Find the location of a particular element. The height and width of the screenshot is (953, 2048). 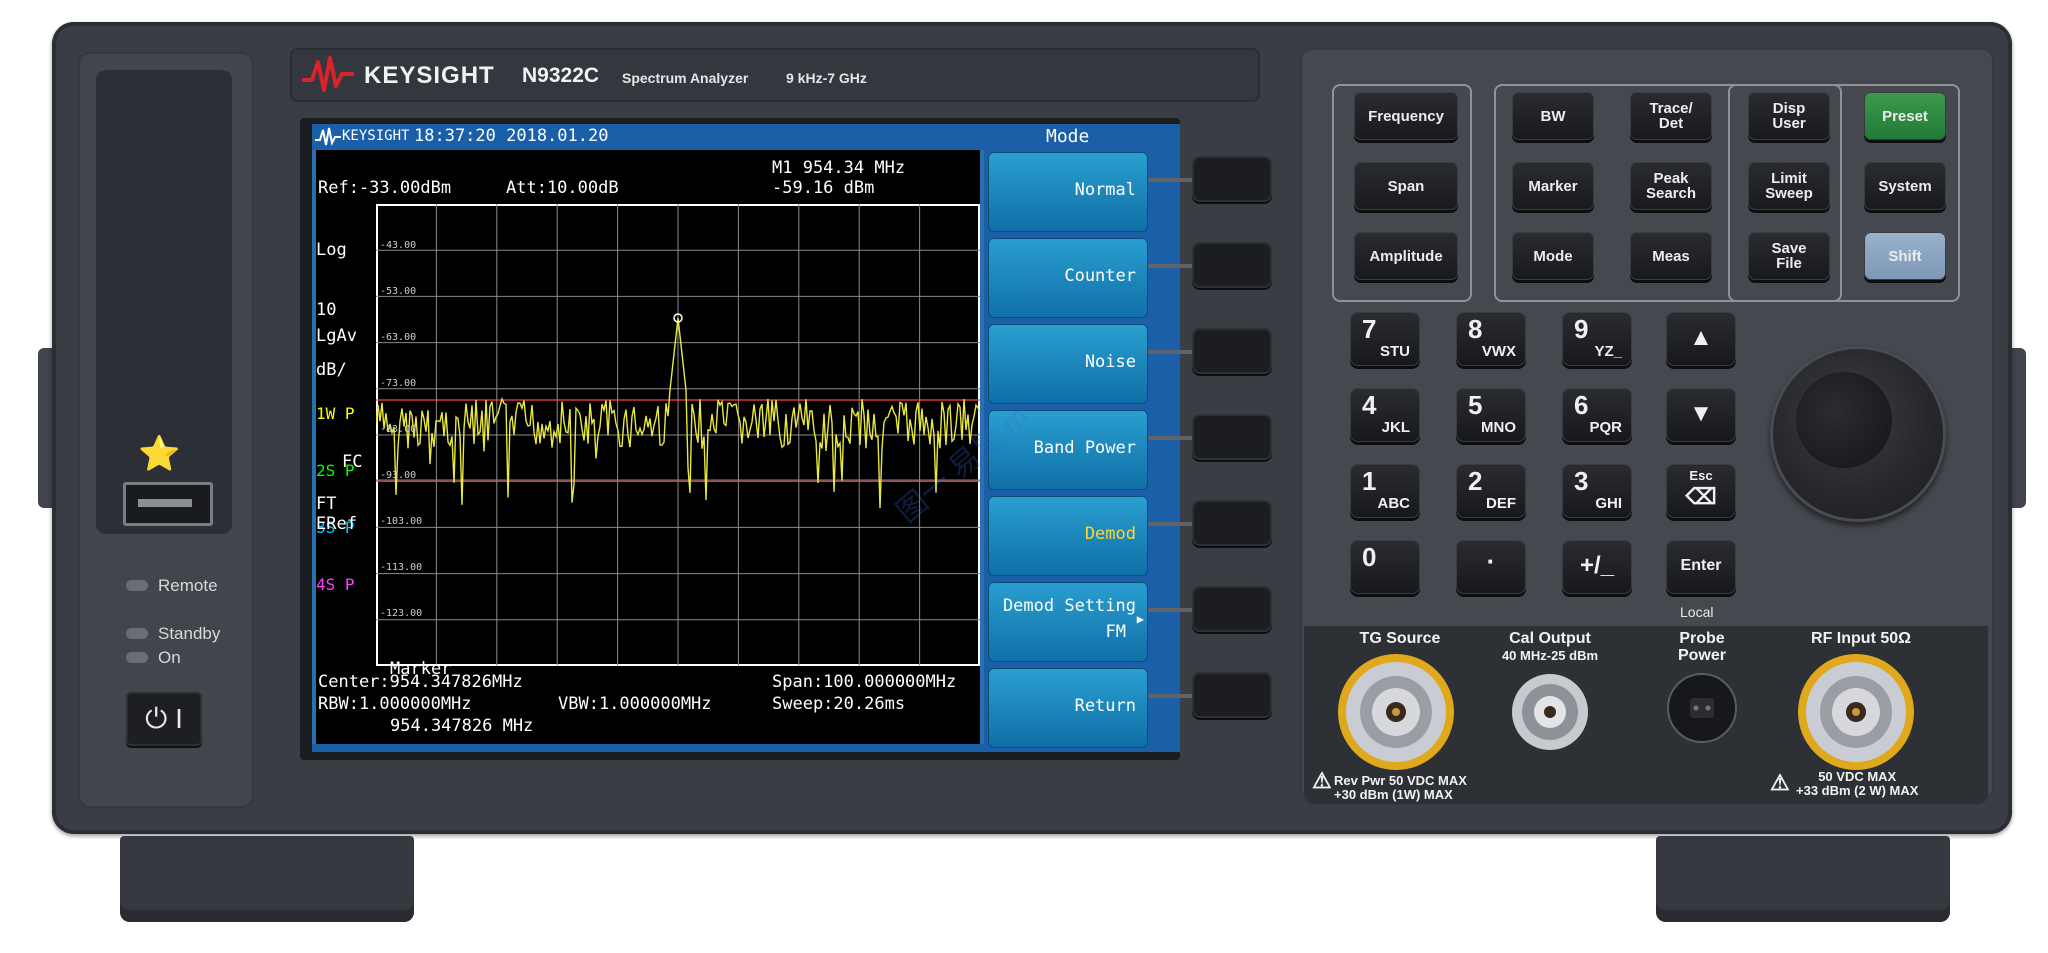

key-symbol: +/_ is located at coordinates (1597, 565).